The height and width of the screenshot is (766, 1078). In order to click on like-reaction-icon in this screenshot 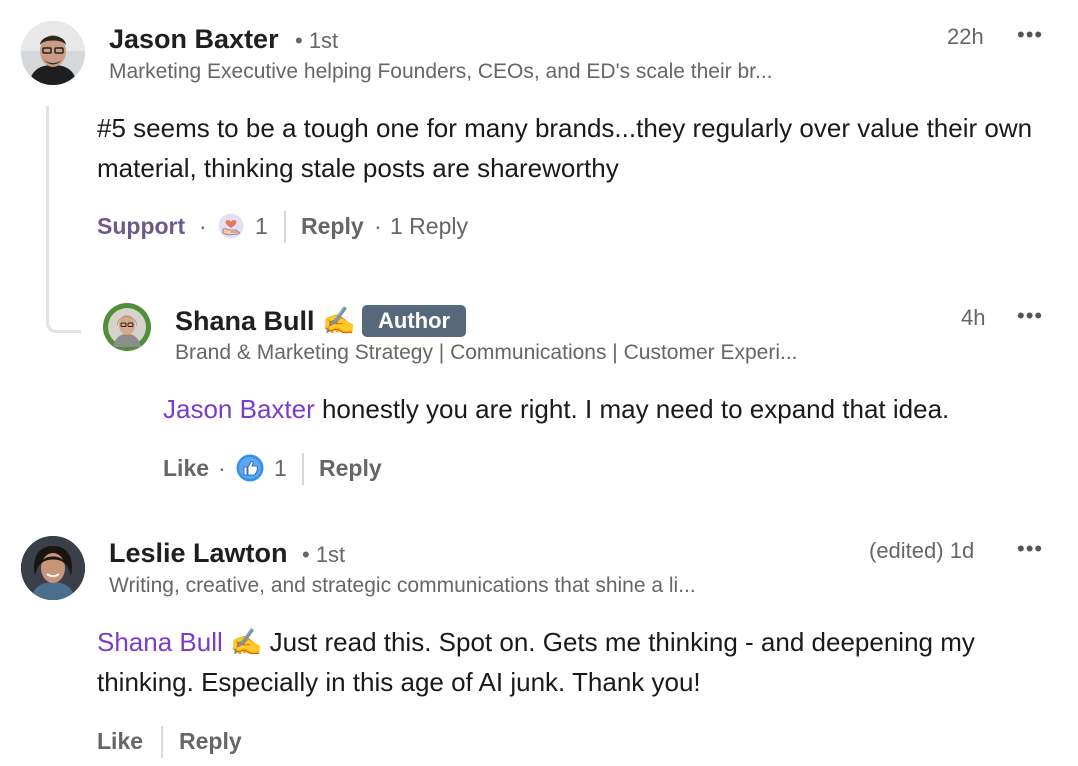, I will do `click(250, 468)`.